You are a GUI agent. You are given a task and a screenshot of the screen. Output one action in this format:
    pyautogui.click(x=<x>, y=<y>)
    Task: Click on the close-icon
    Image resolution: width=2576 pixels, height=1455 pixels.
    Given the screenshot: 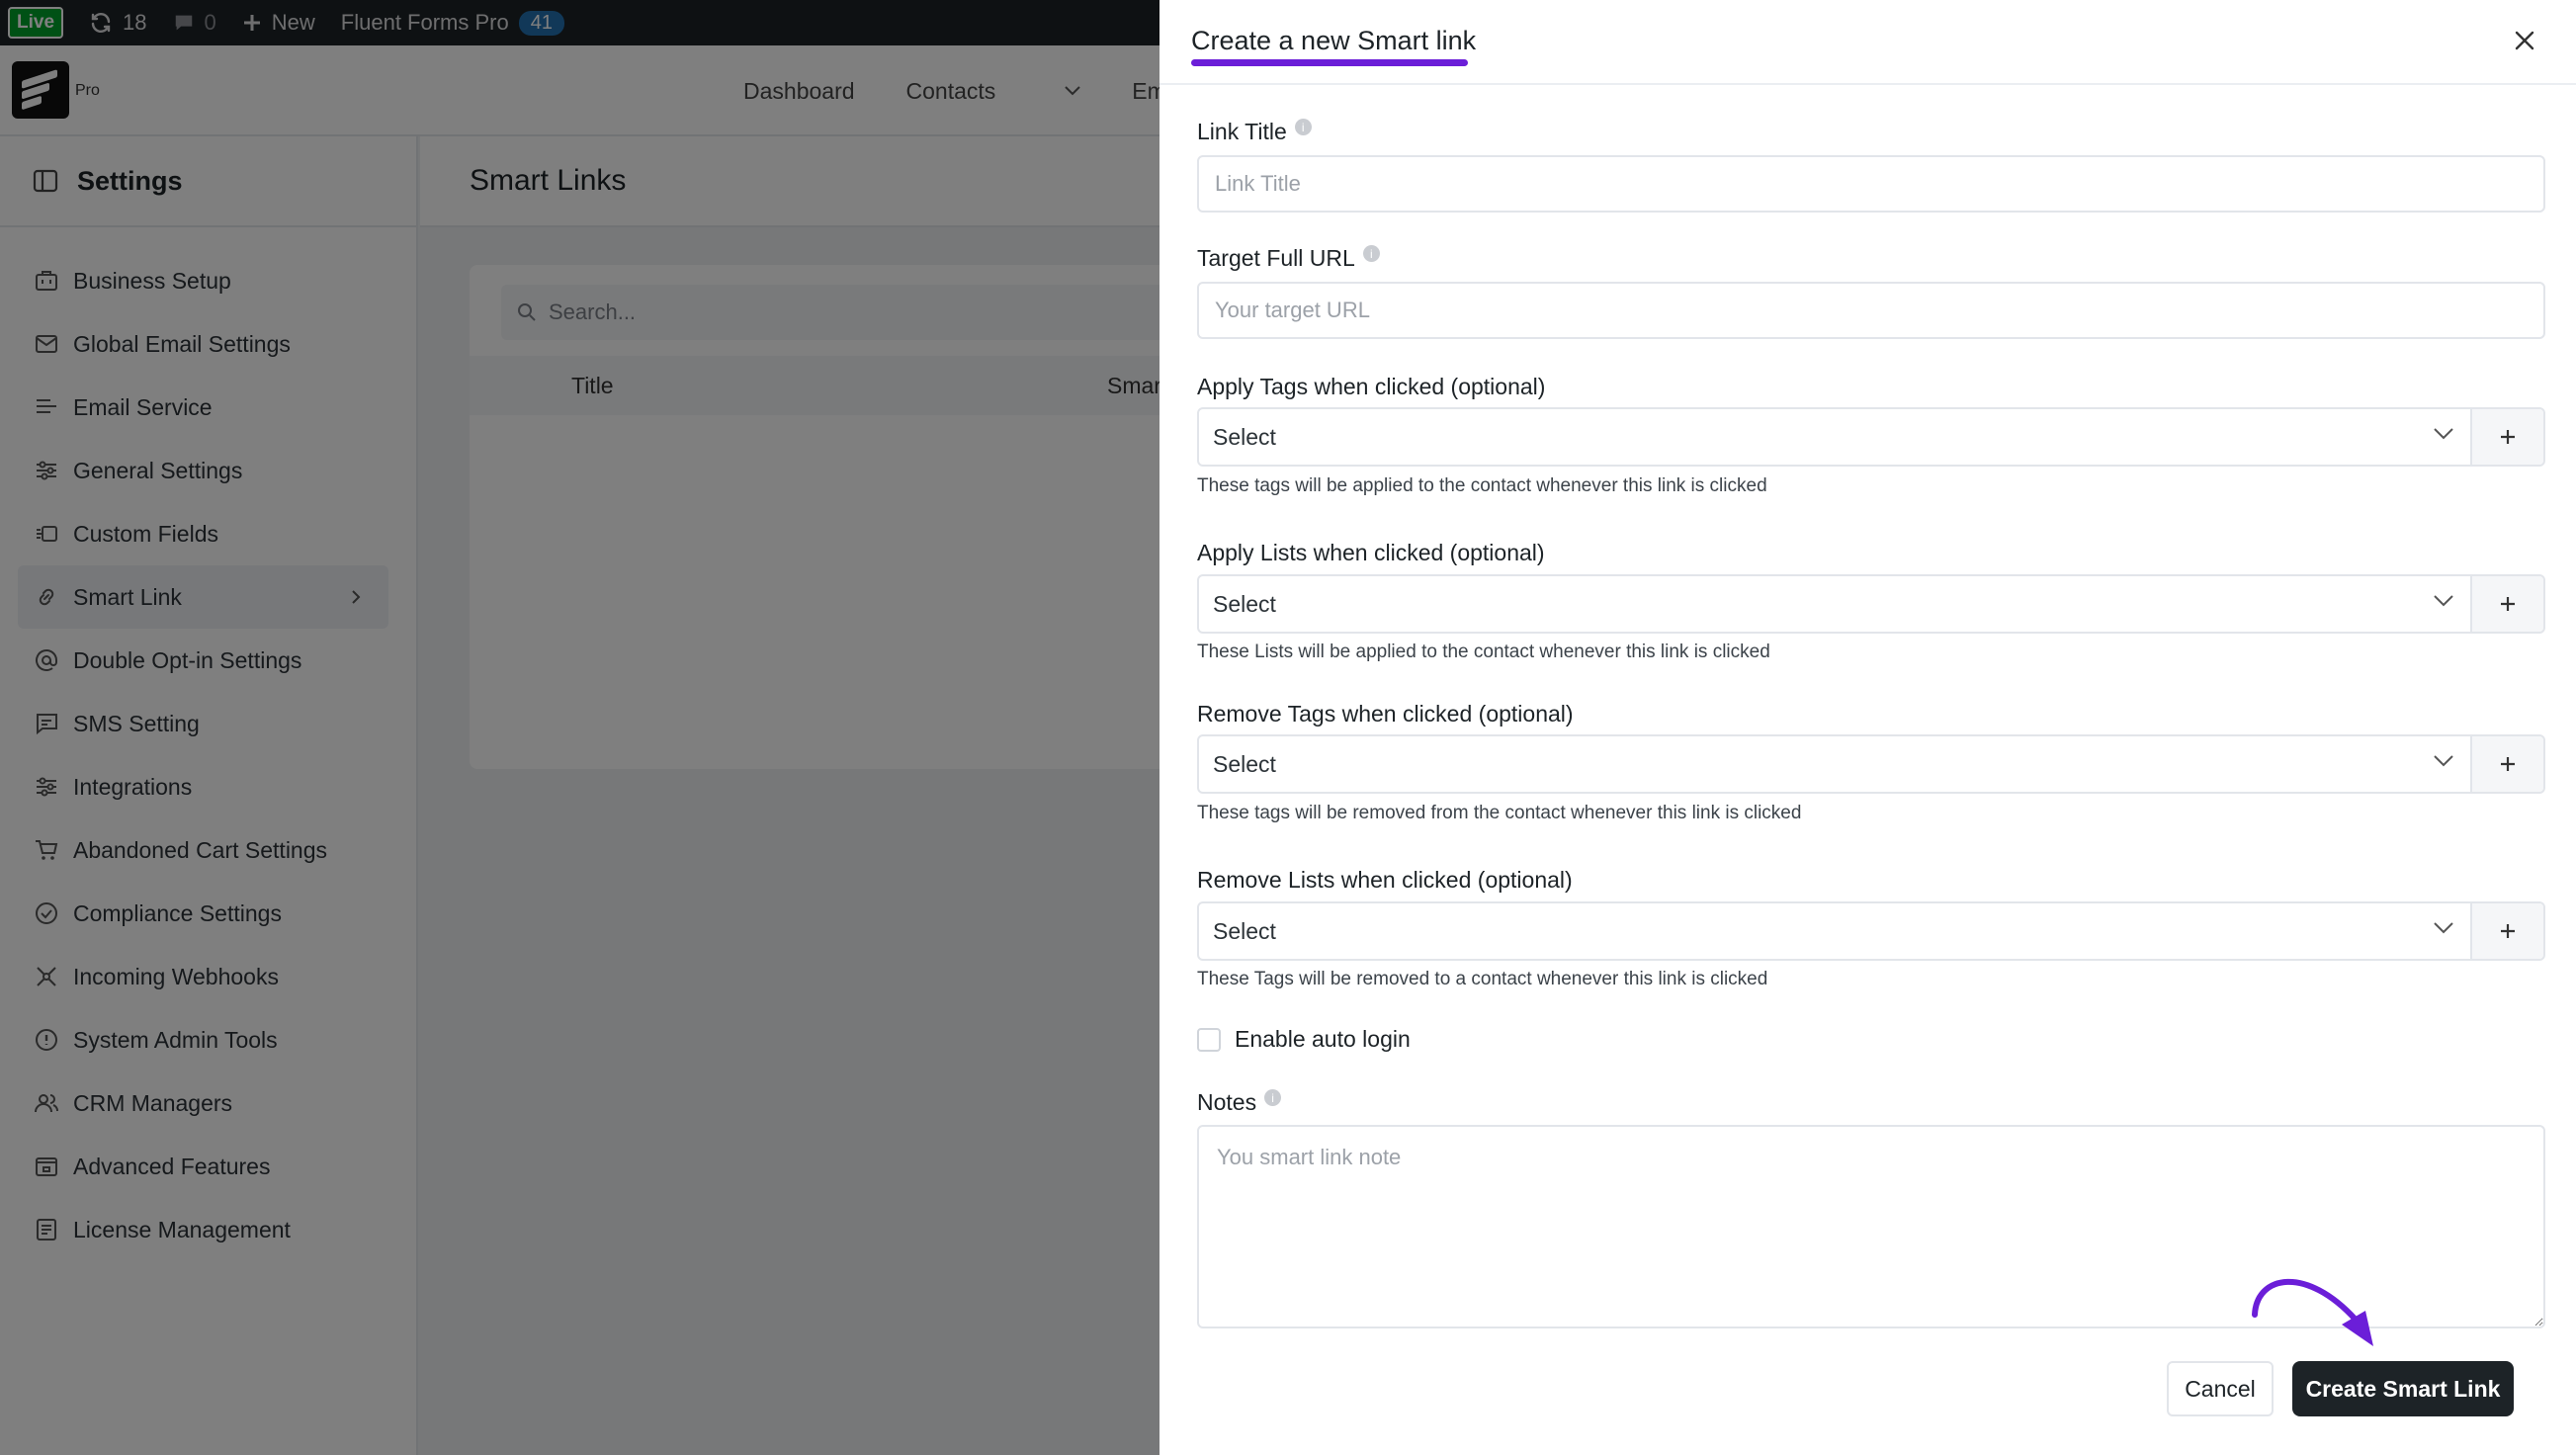 What is the action you would take?
    pyautogui.click(x=2524, y=40)
    